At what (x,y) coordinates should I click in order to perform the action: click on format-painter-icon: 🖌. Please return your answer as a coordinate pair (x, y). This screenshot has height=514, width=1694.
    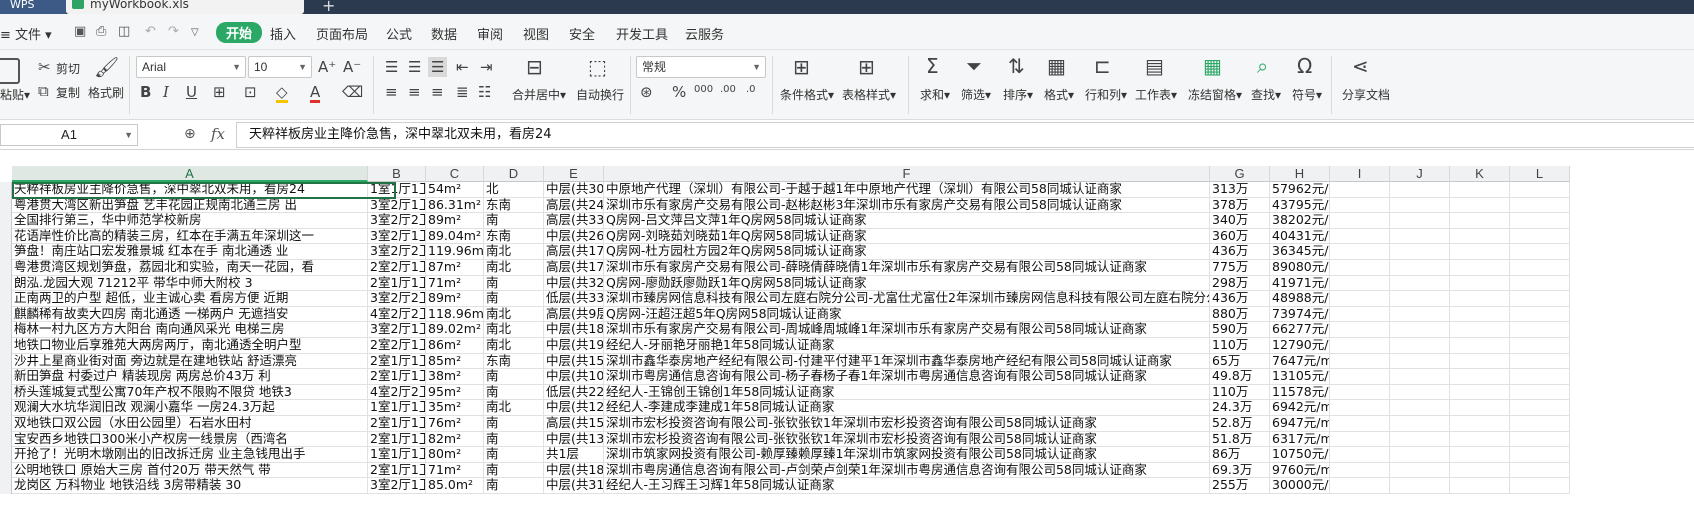
    Looking at the image, I should click on (106, 67).